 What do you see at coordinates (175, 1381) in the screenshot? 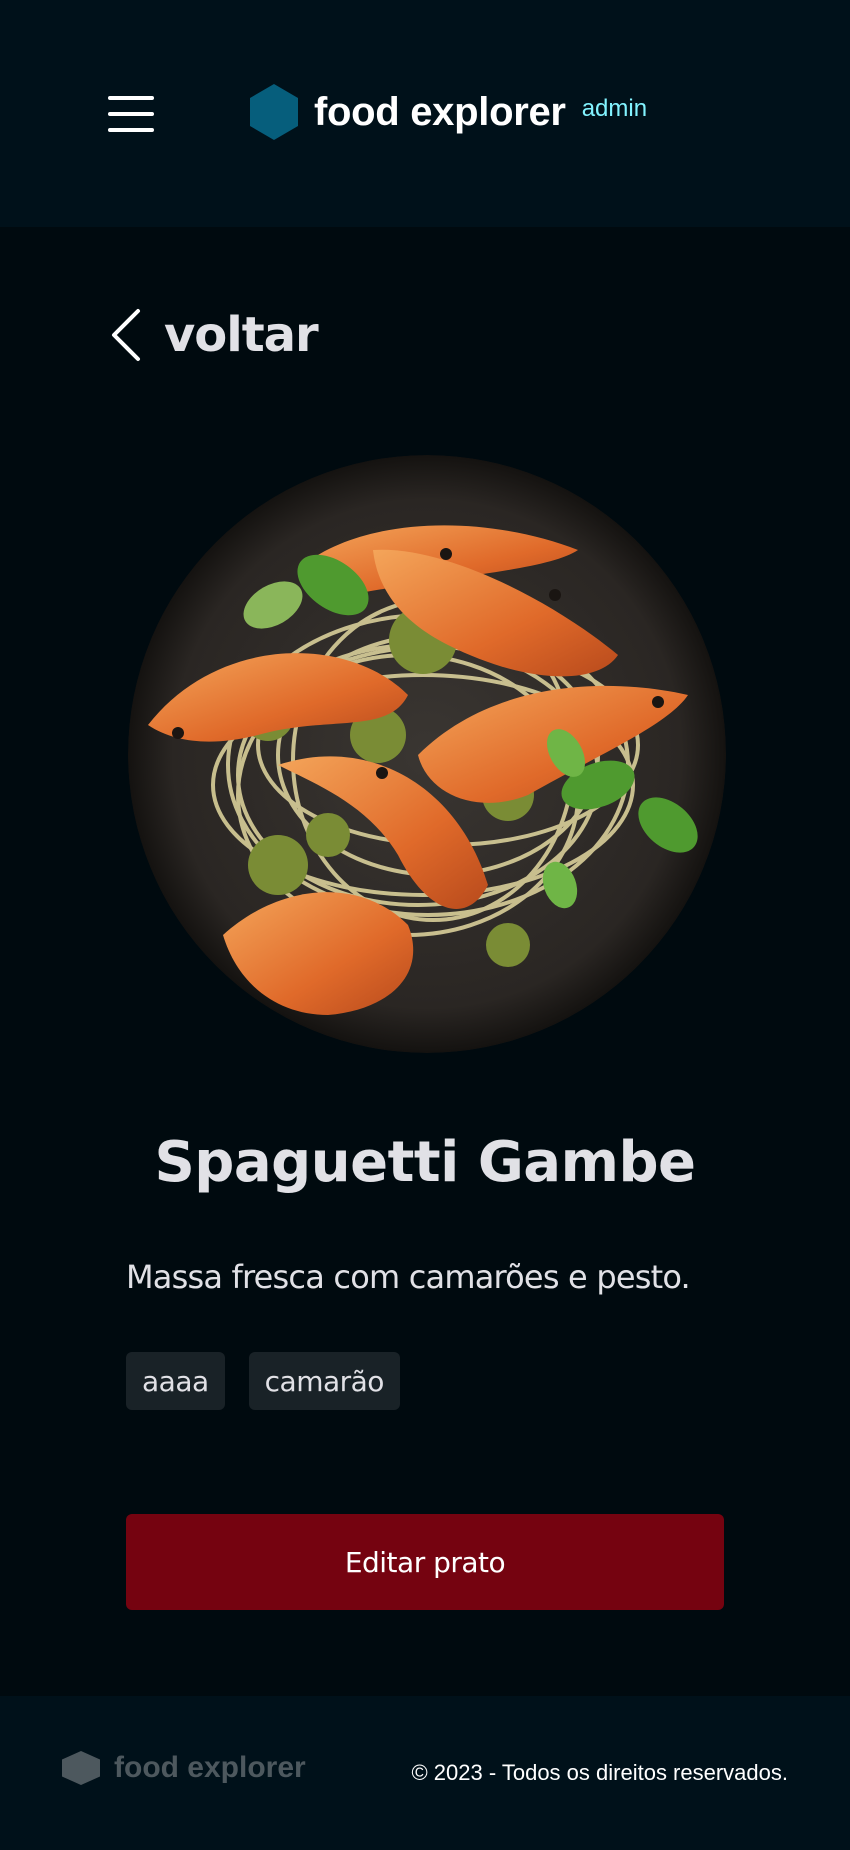
I see `ingredient-tag: aaaa` at bounding box center [175, 1381].